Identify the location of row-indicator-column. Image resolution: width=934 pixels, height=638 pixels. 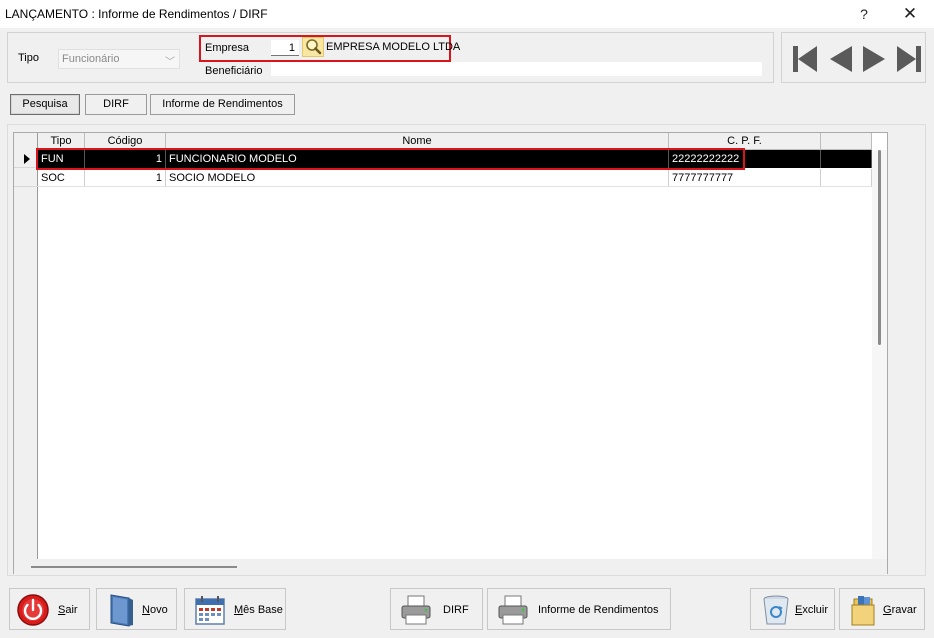
(26, 346).